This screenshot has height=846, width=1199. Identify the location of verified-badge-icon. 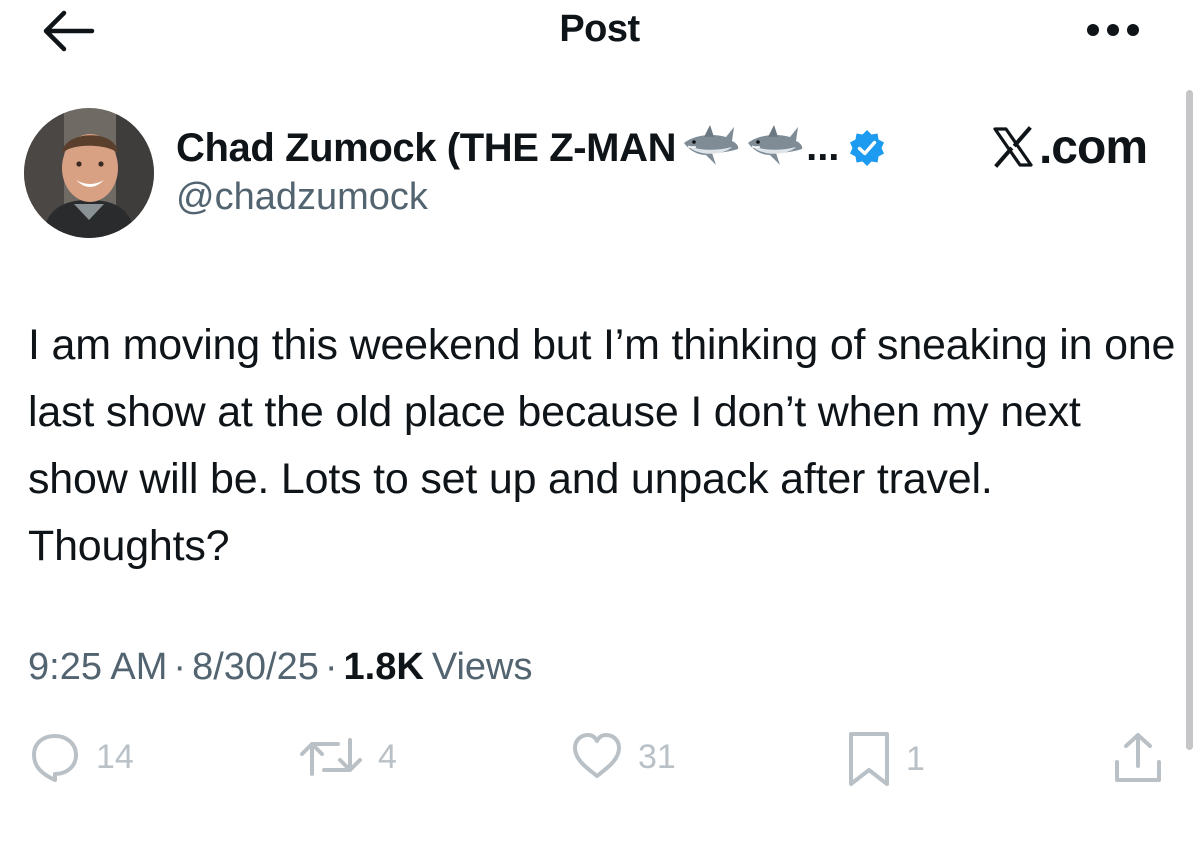
(867, 148).